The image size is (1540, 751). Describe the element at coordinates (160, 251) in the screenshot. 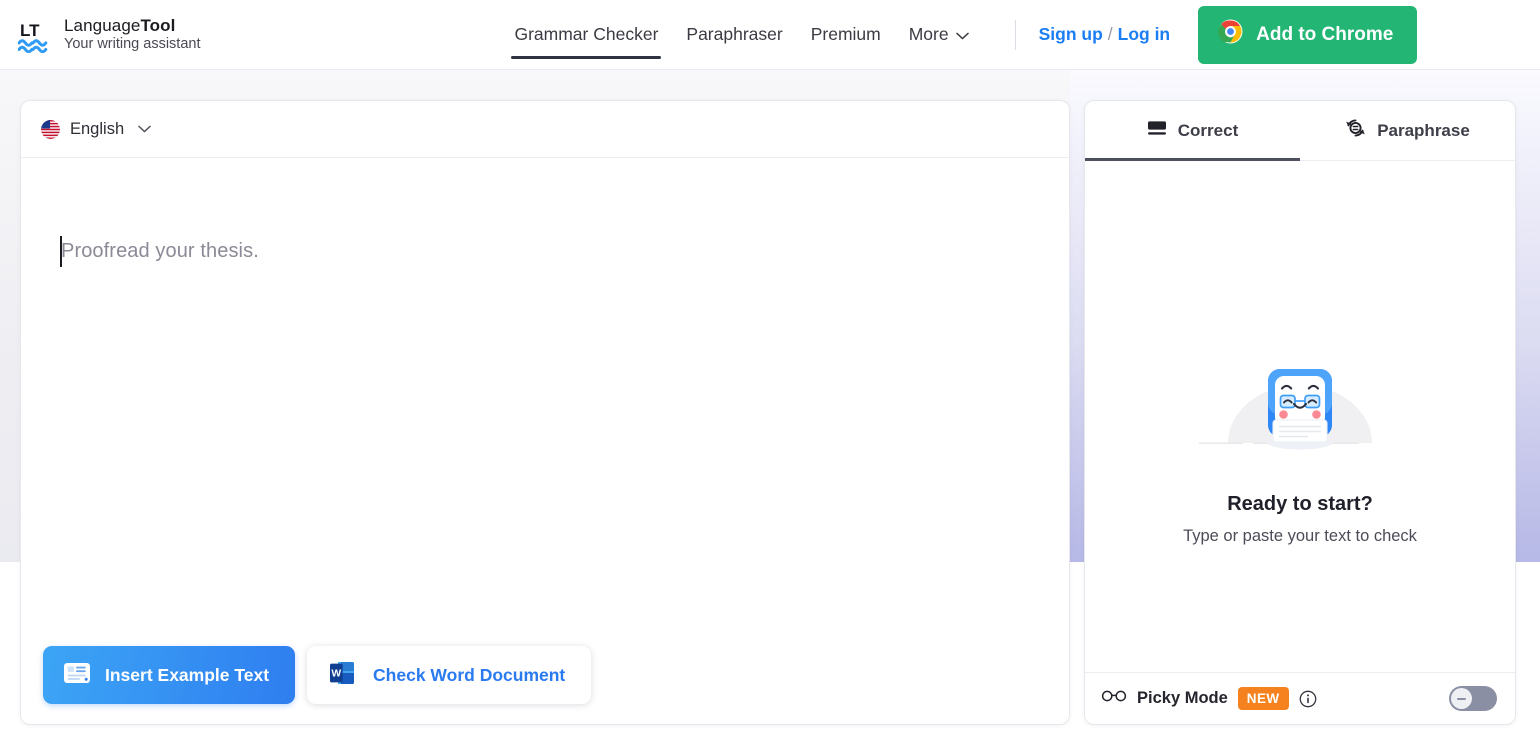

I see `editor-placeholder: Proofread your thesis.` at that location.